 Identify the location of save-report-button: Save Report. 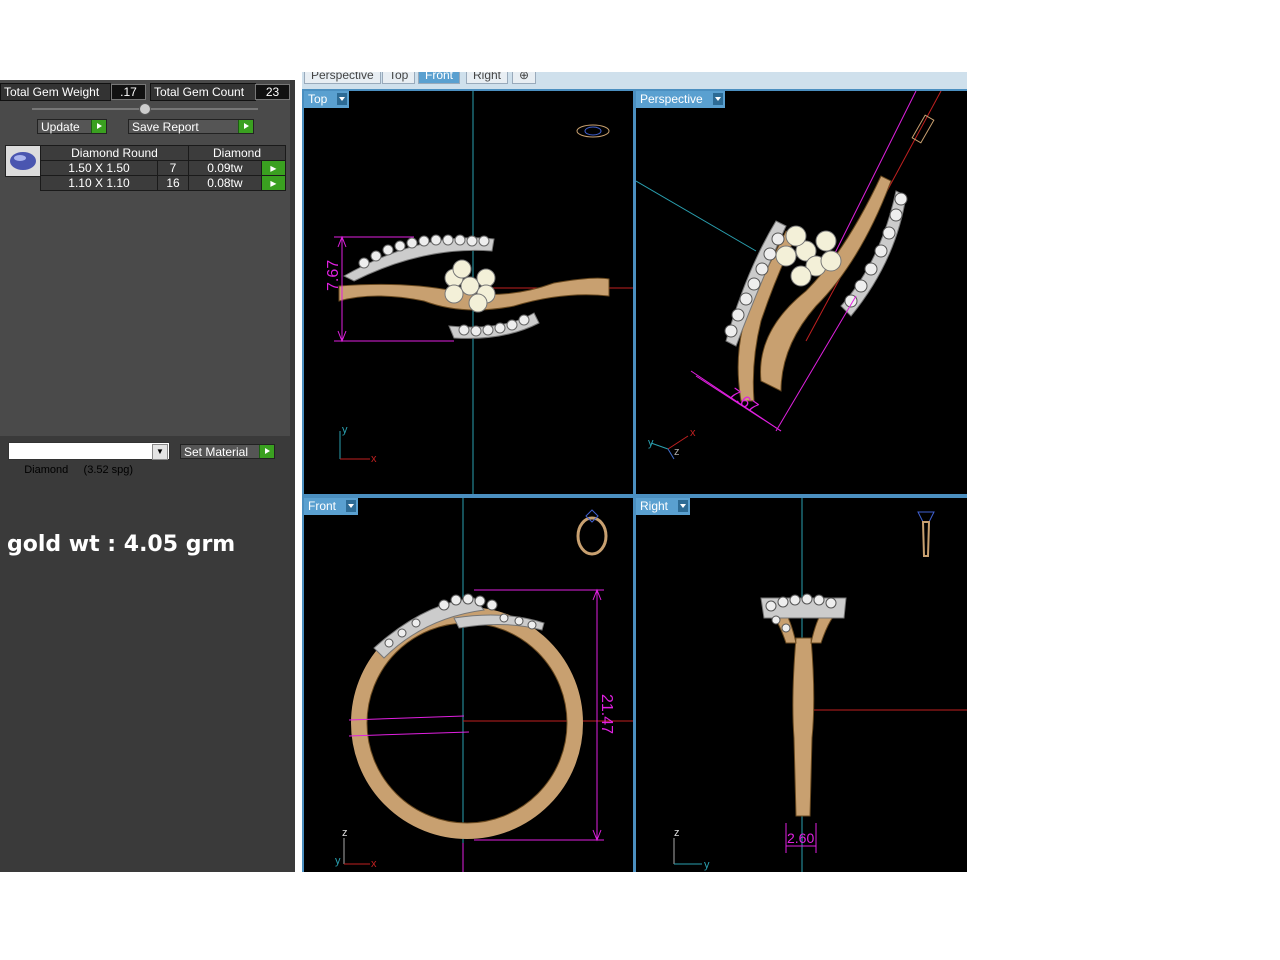
(191, 126).